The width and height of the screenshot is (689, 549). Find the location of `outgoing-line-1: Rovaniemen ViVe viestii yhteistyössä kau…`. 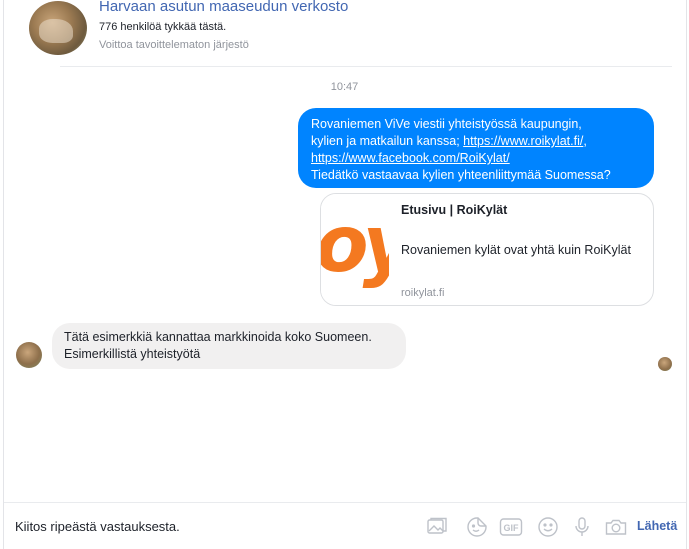

outgoing-line-1: Rovaniemen ViVe viestii yhteistyössä kau… is located at coordinates (446, 124).